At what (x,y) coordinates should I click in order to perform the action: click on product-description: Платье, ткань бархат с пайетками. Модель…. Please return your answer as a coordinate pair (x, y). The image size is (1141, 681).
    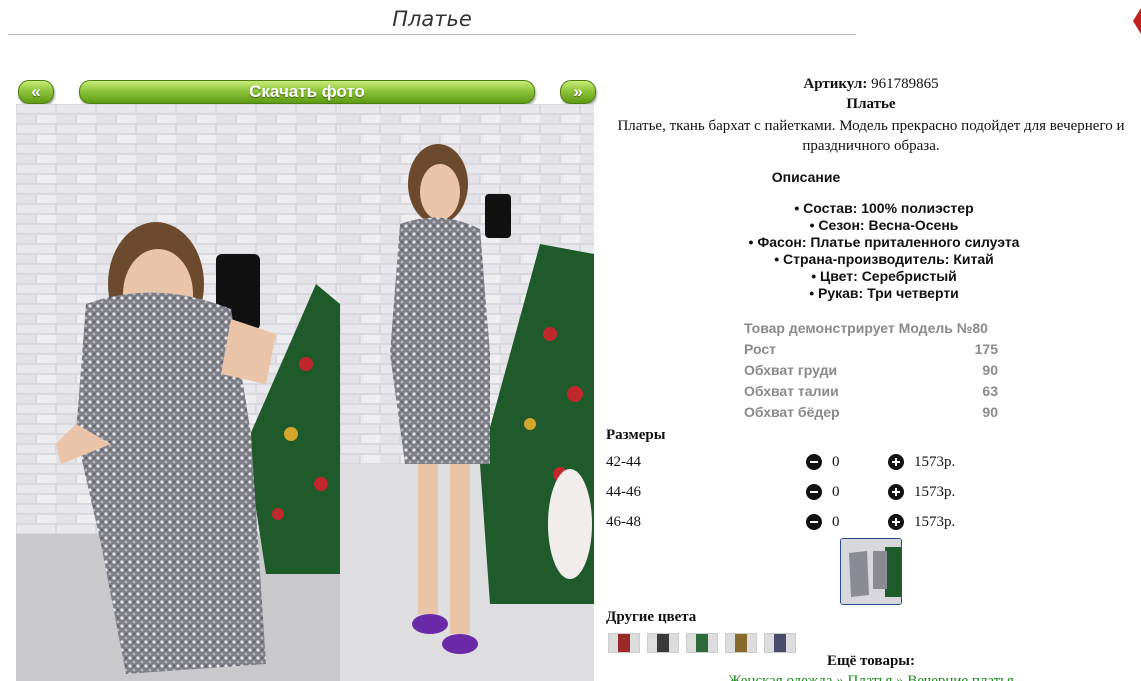
    Looking at the image, I should click on (871, 136).